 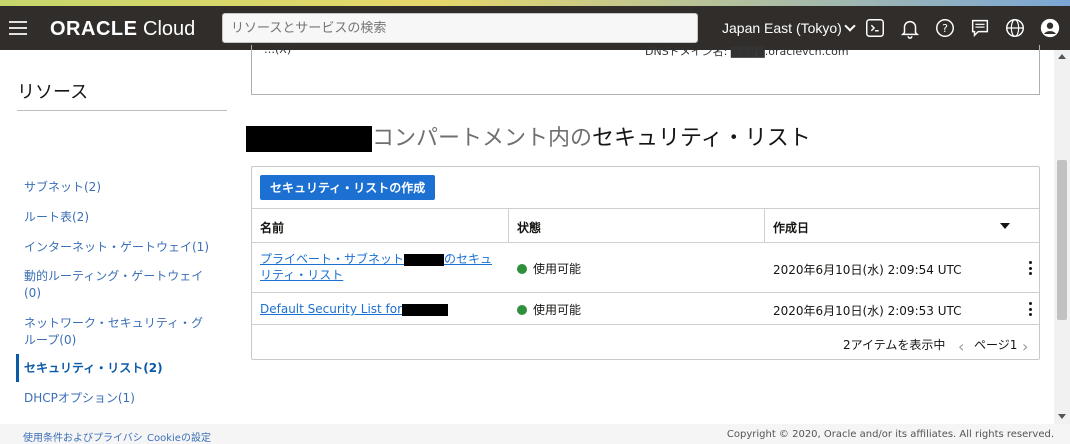 What do you see at coordinates (122, 110) in the screenshot?
I see `sidebar-divider` at bounding box center [122, 110].